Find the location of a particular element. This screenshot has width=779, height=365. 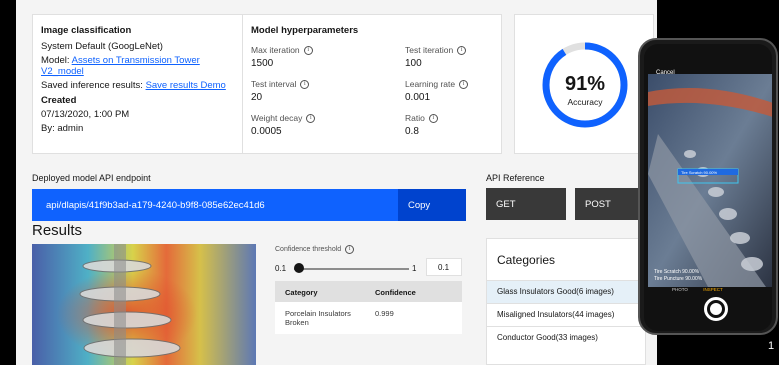

slider-max: 1 is located at coordinates (414, 268).